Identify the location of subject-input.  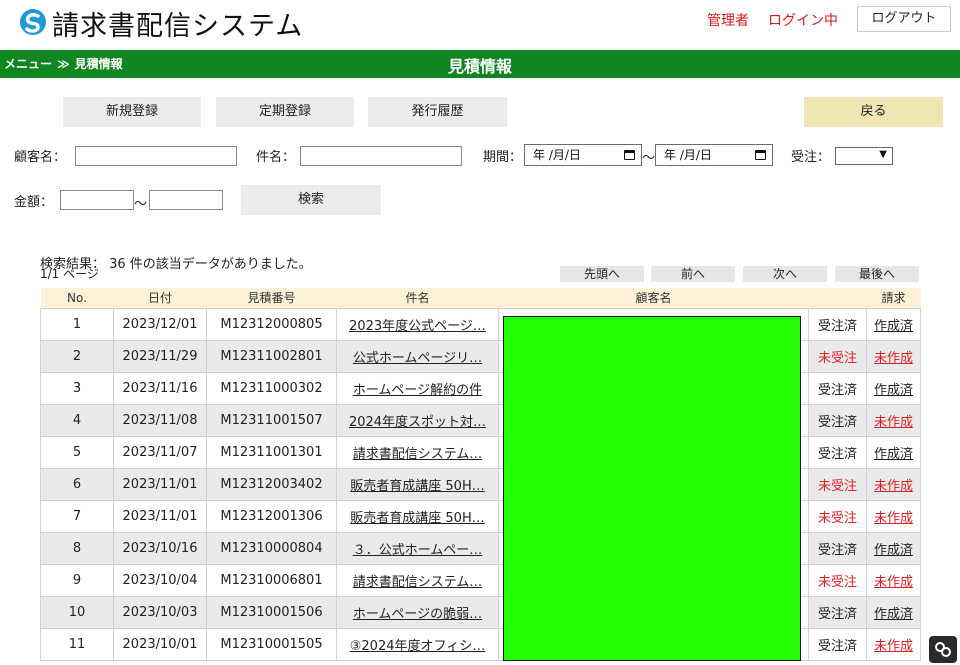
(381, 156).